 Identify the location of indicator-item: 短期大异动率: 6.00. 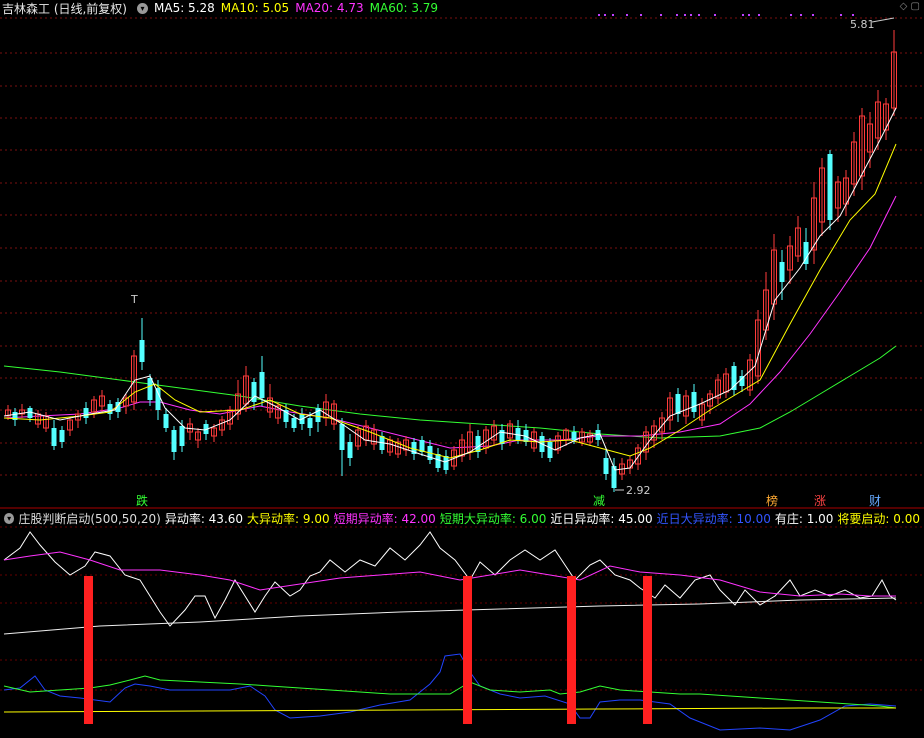
(493, 518).